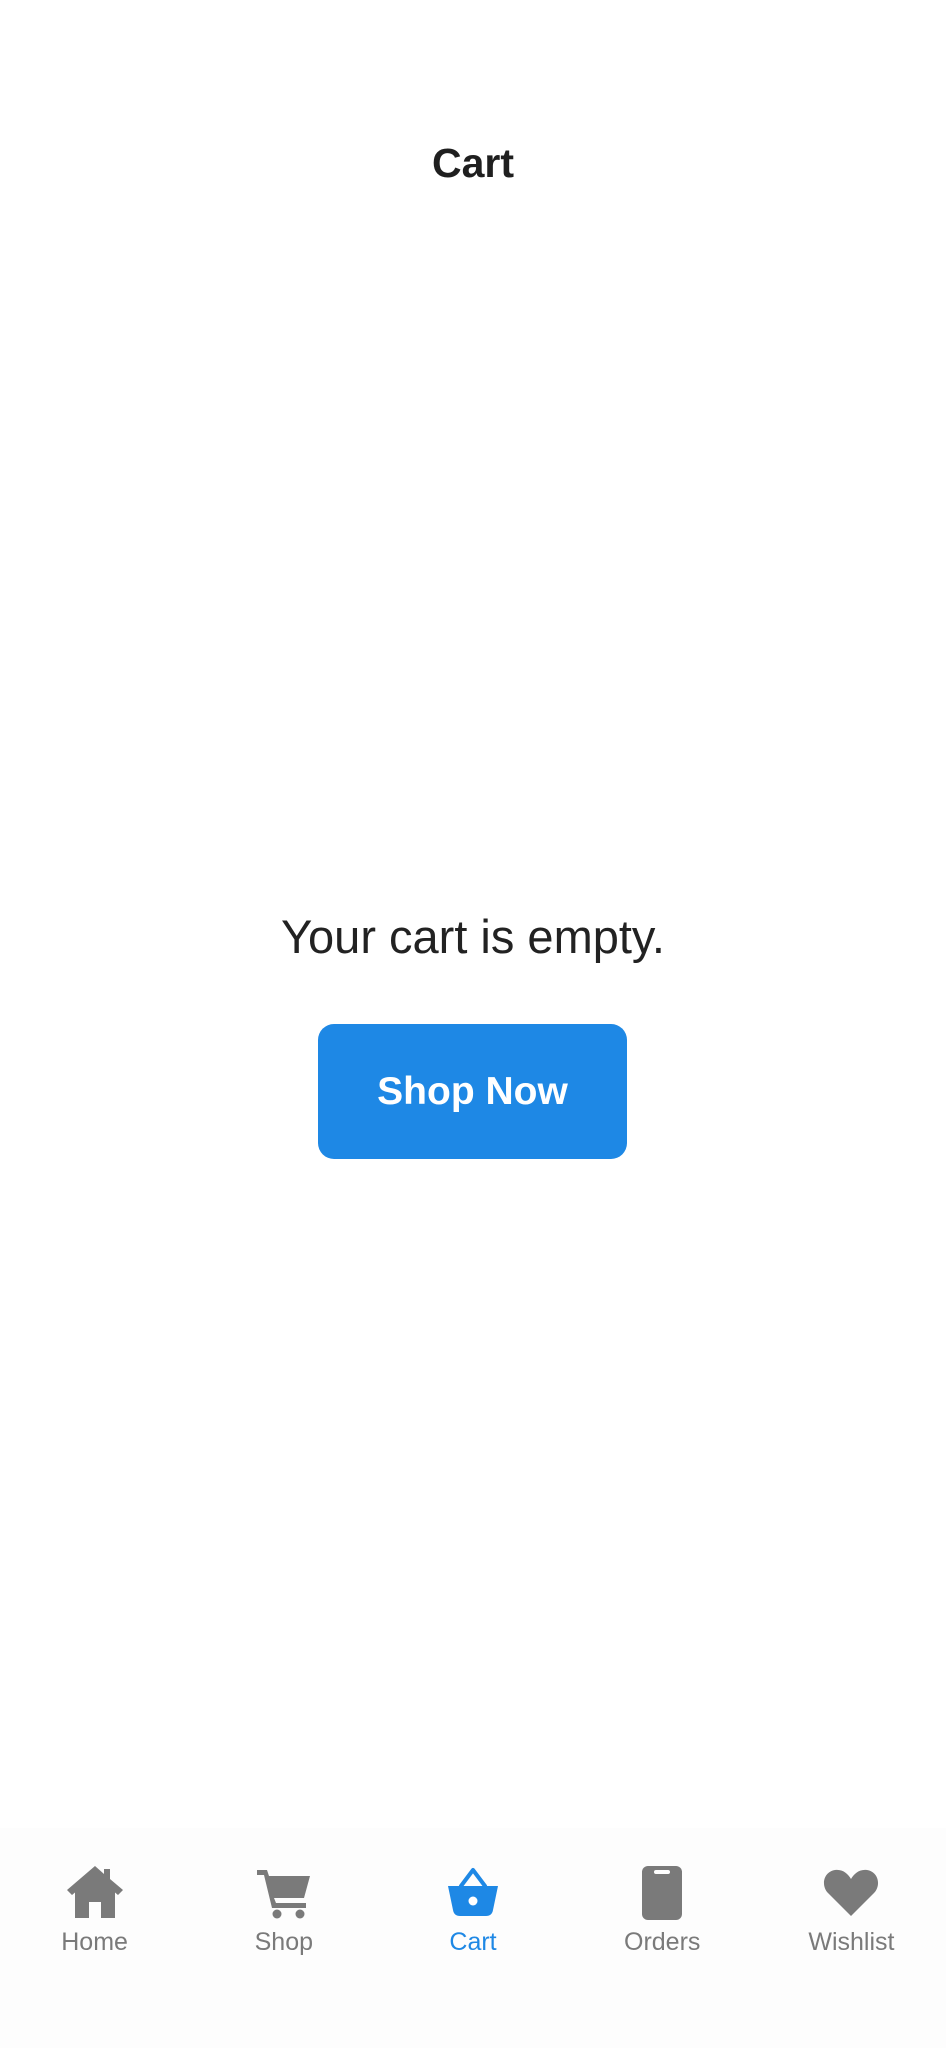 Image resolution: width=946 pixels, height=2048 pixels. What do you see at coordinates (851, 1942) in the screenshot?
I see `tab-wishlist-label: Wishlist` at bounding box center [851, 1942].